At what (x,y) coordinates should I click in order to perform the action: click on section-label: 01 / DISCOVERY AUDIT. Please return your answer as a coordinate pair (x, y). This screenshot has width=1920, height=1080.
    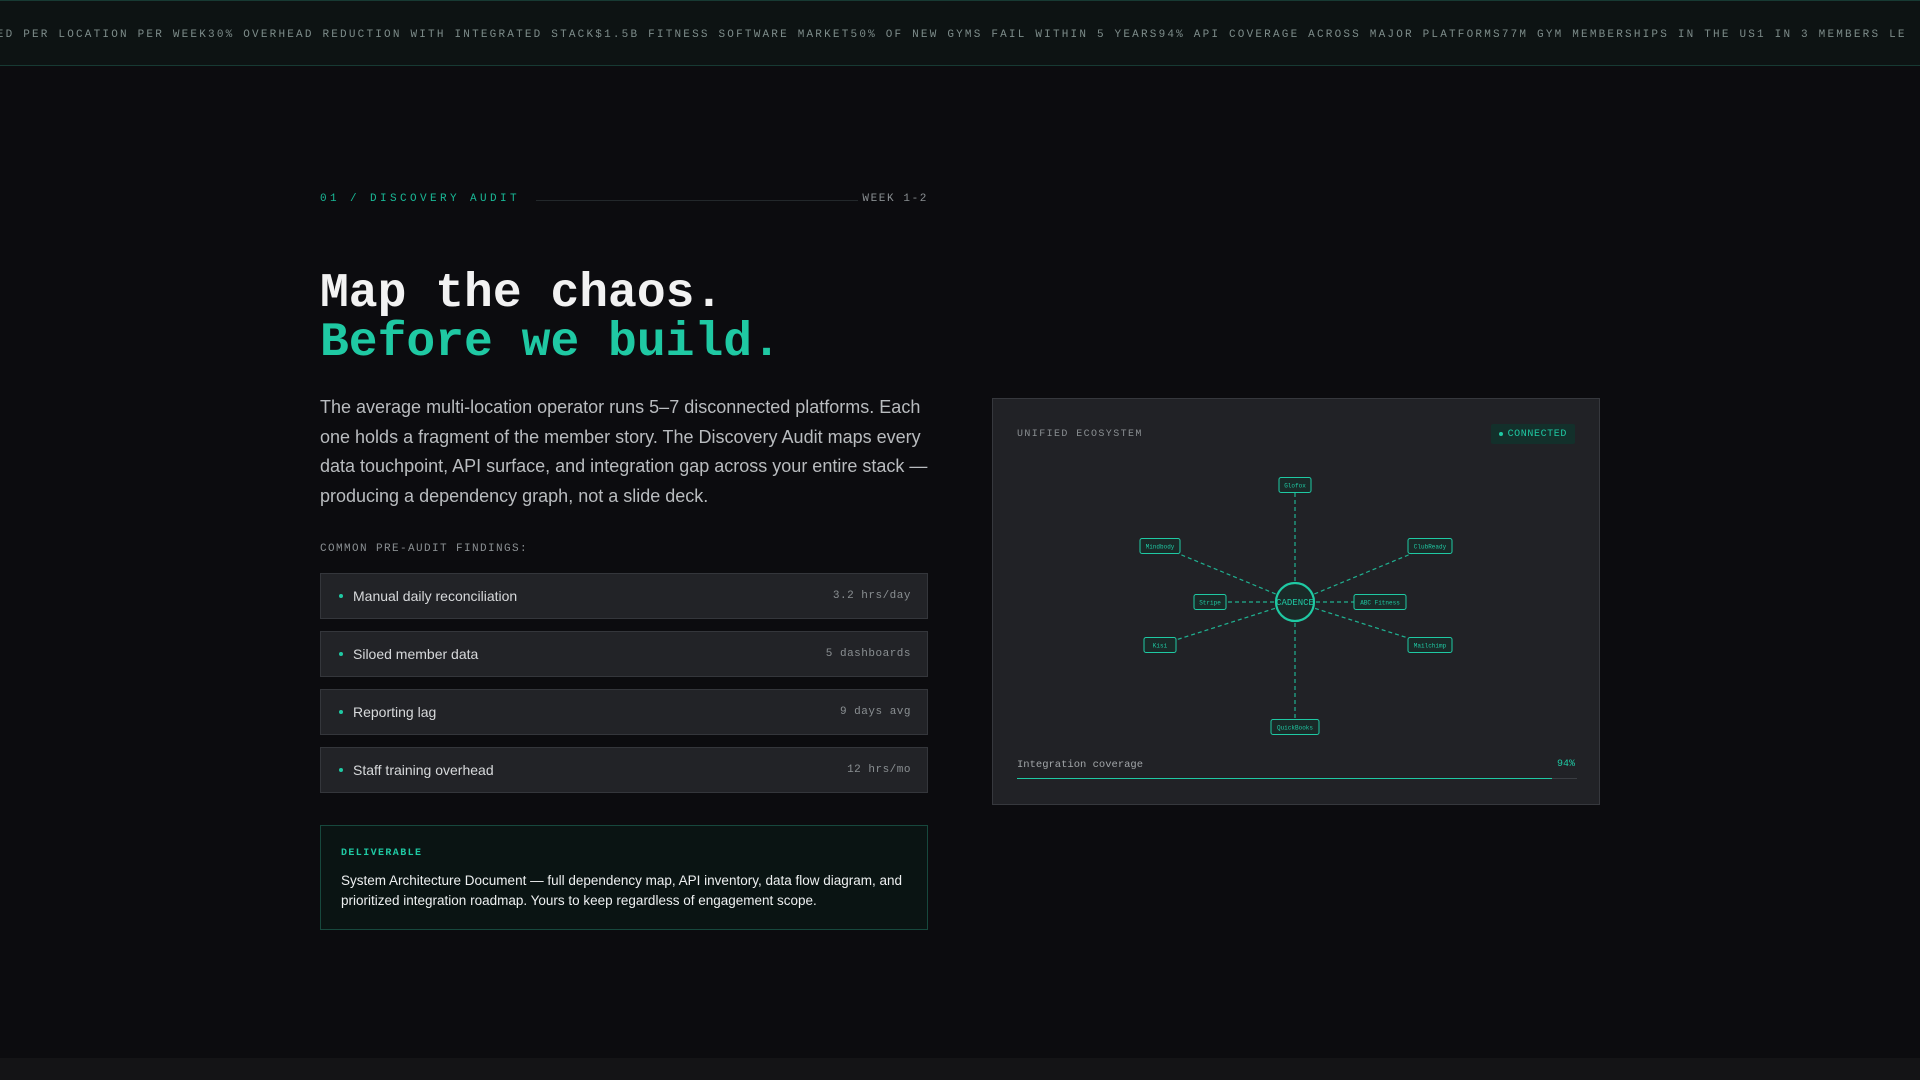
    Looking at the image, I should click on (420, 199).